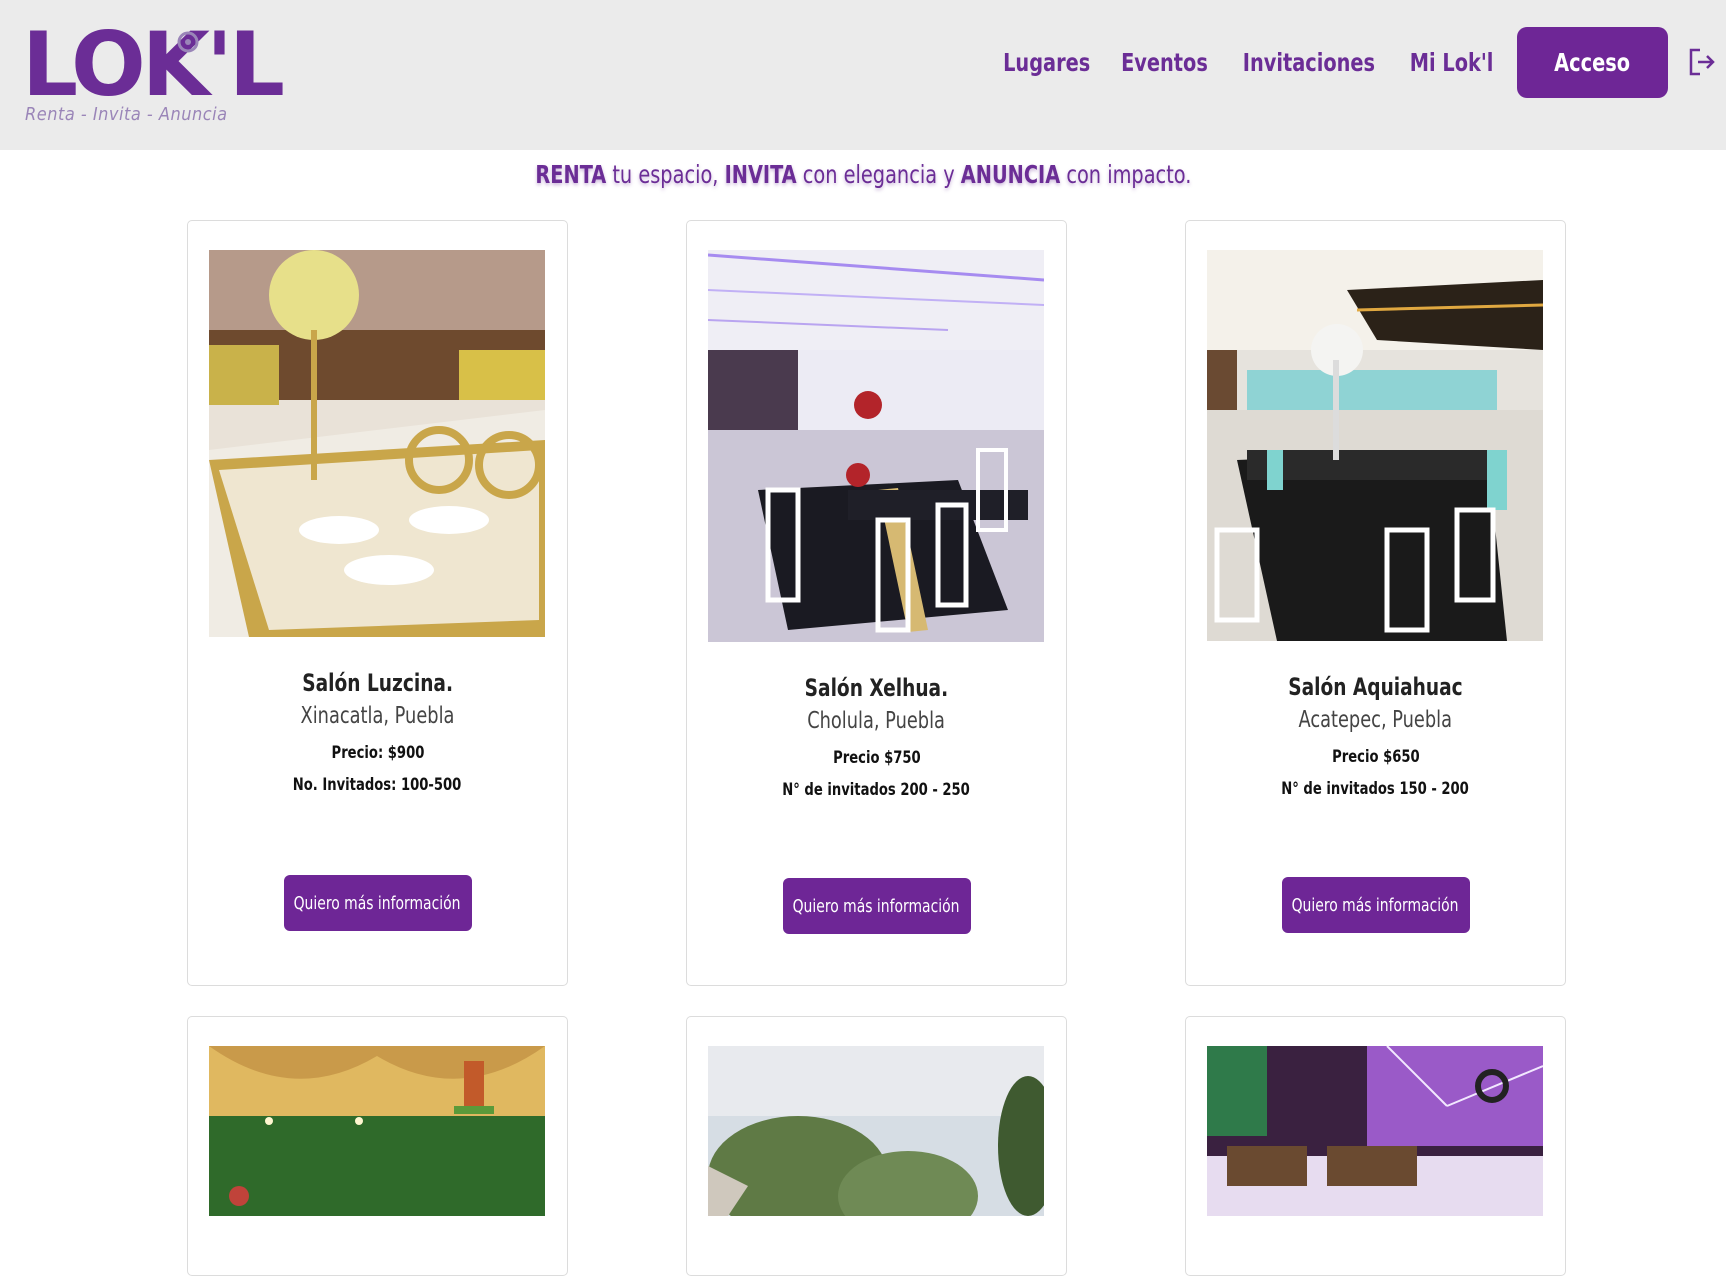 The height and width of the screenshot is (1276, 1726). What do you see at coordinates (377, 785) in the screenshot?
I see `venue-guests: No. Invitados: 100-500` at bounding box center [377, 785].